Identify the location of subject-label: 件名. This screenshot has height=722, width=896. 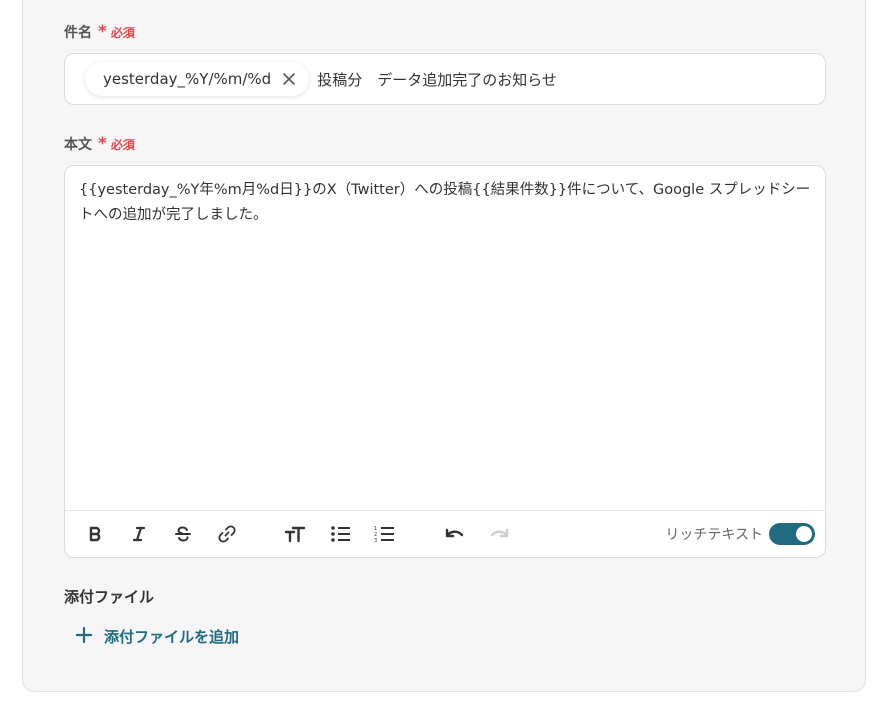
(78, 33).